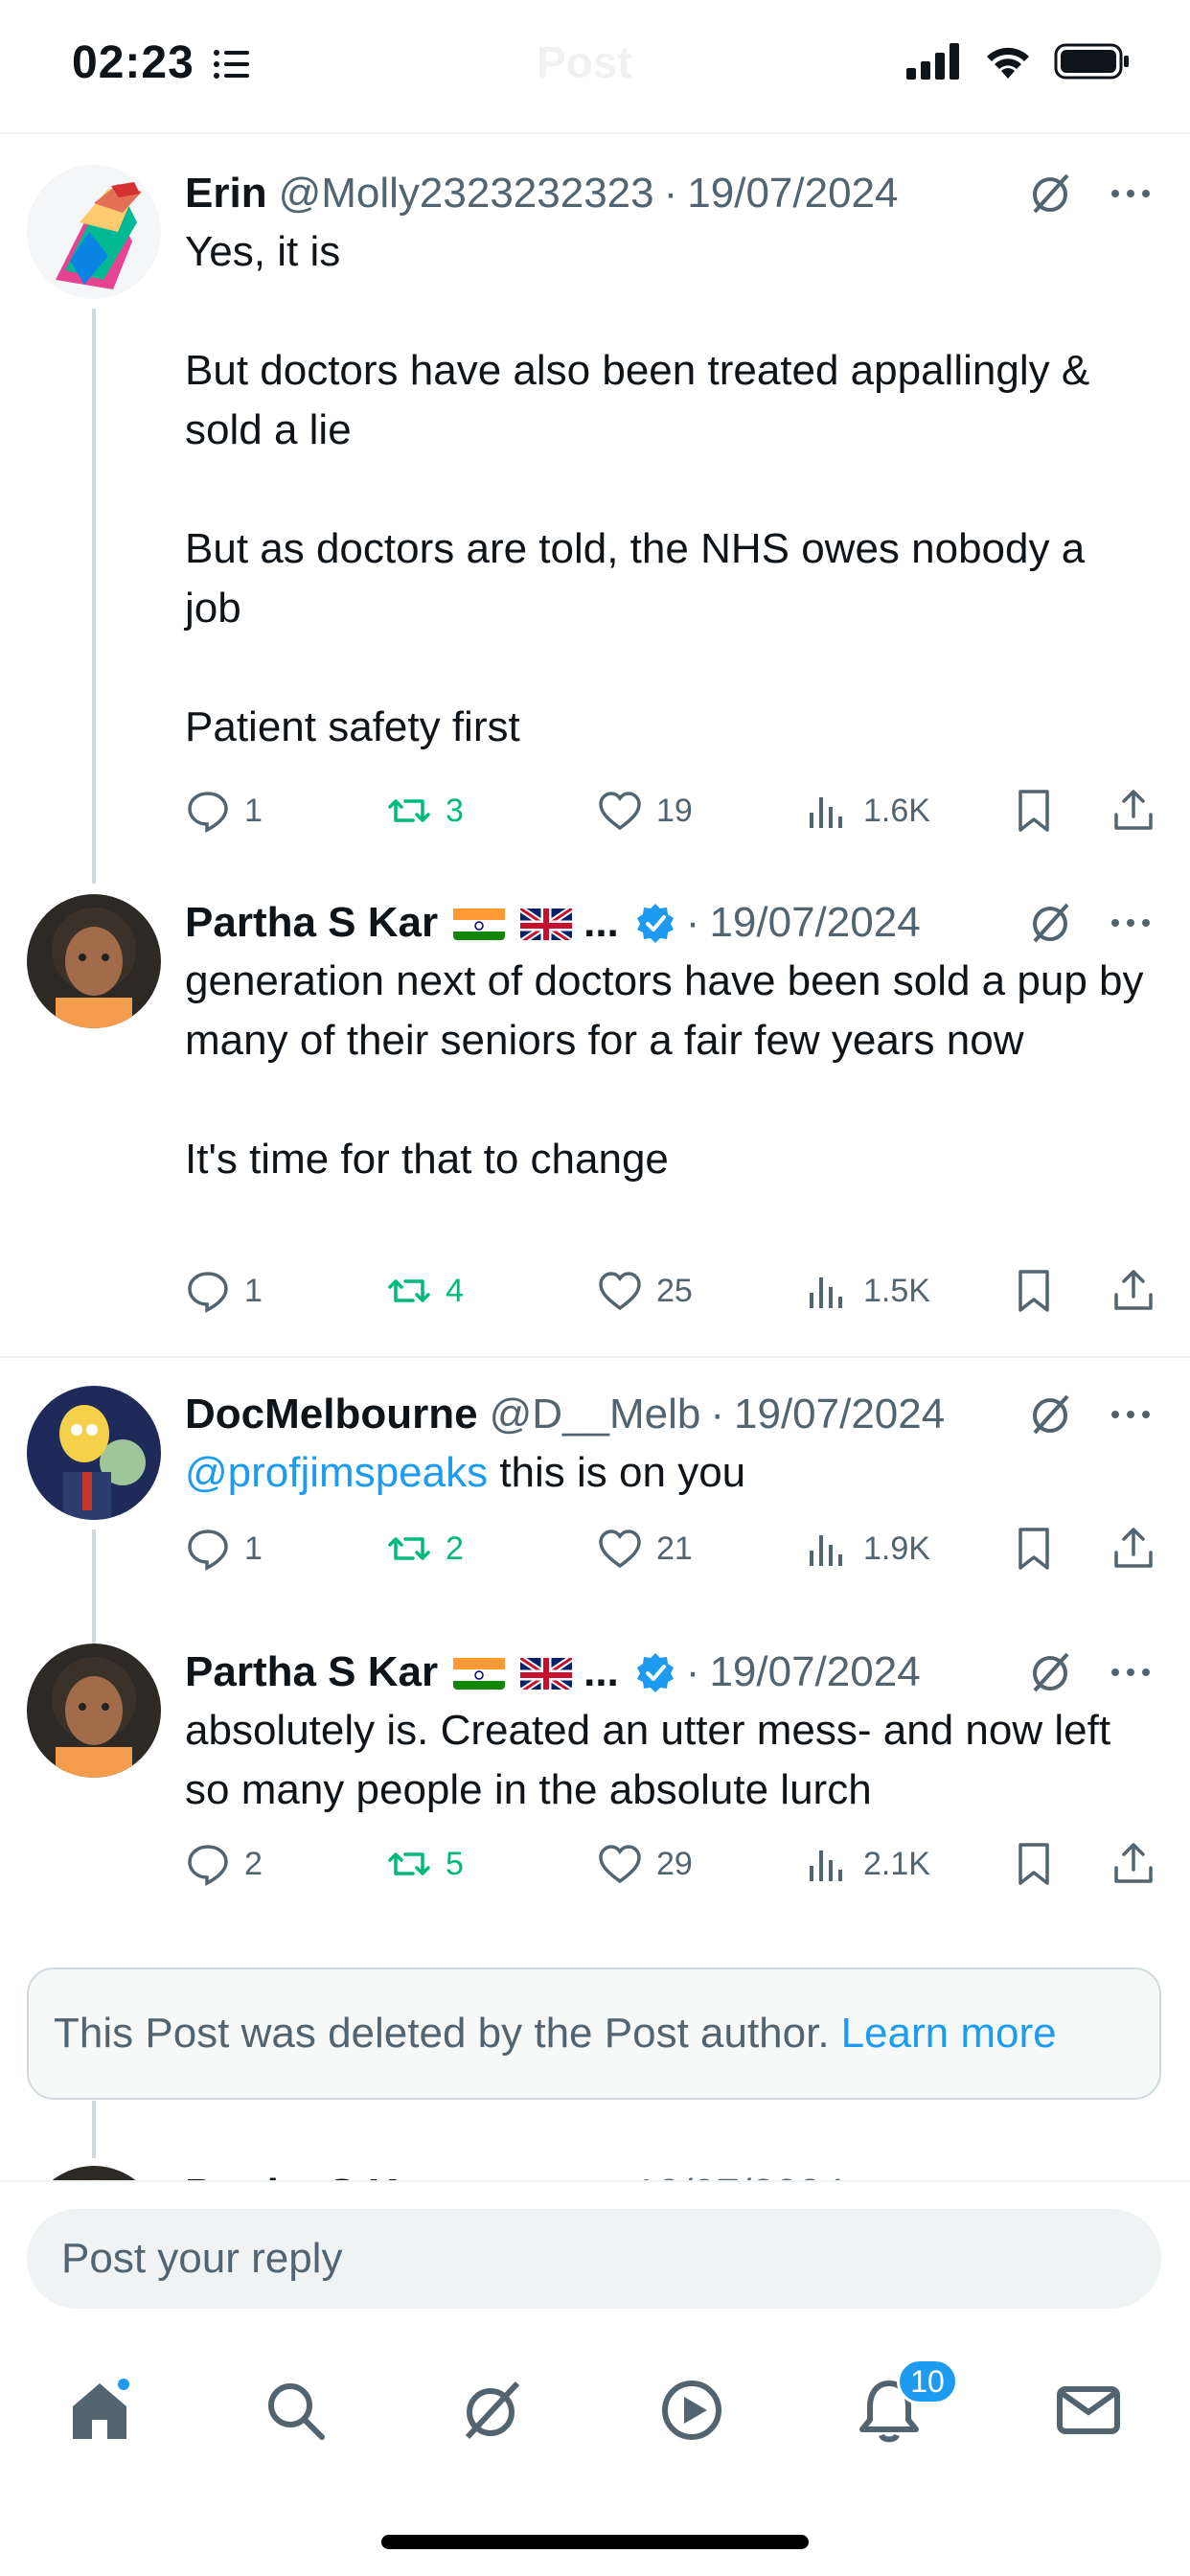 The width and height of the screenshot is (1190, 2576). I want to click on reply-count: 2, so click(254, 1863).